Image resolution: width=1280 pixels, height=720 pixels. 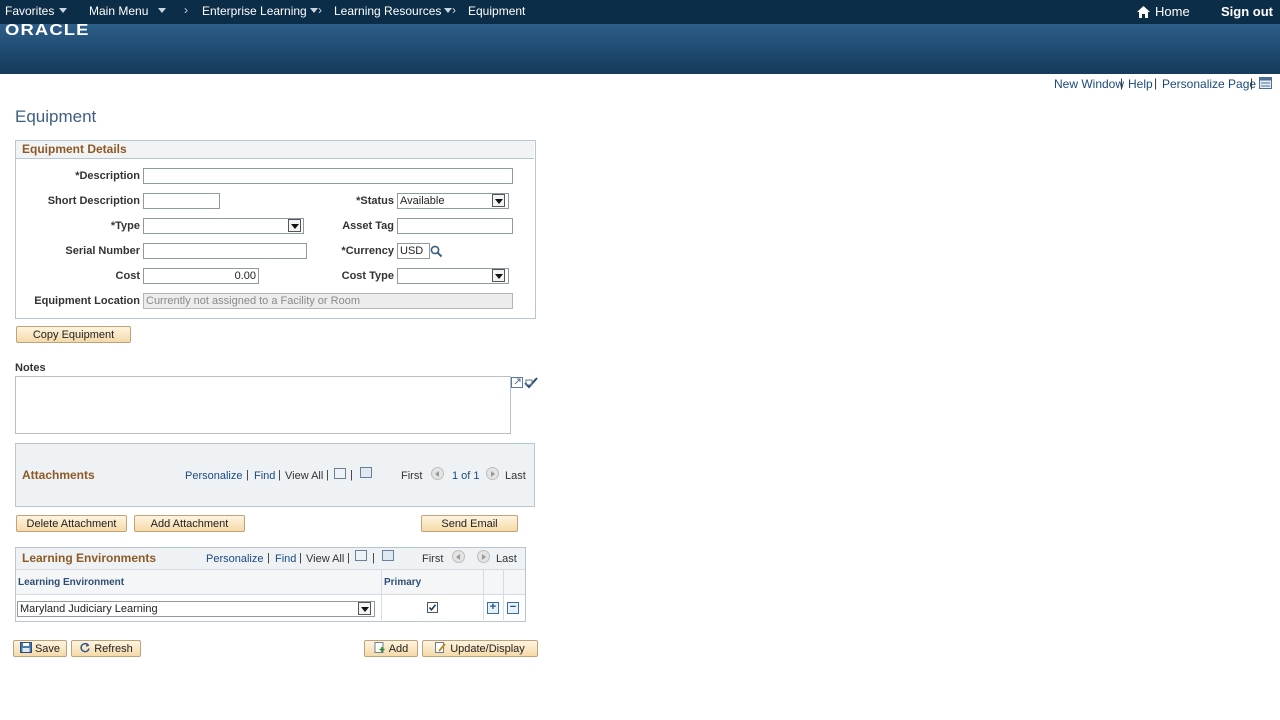 I want to click on attachments-find-link: Find, so click(x=264, y=476).